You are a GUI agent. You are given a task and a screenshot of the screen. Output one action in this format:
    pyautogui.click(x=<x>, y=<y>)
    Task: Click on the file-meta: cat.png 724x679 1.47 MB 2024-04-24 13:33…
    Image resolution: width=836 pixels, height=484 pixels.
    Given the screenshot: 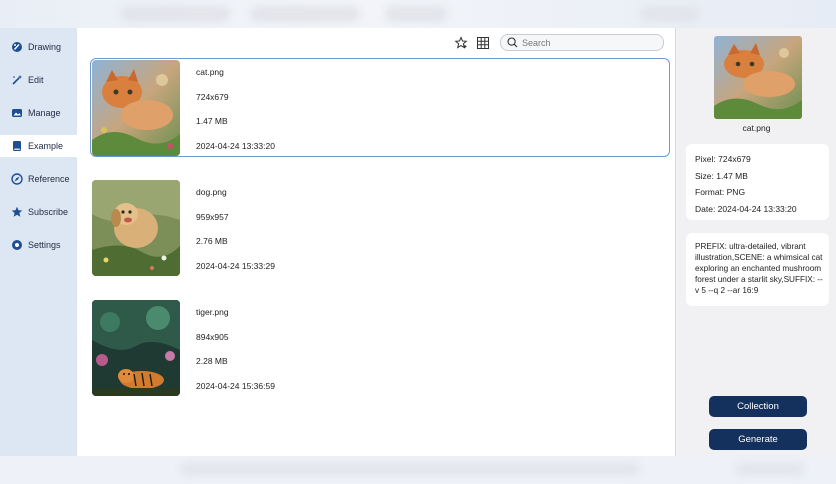 What is the action you would take?
    pyautogui.click(x=235, y=116)
    